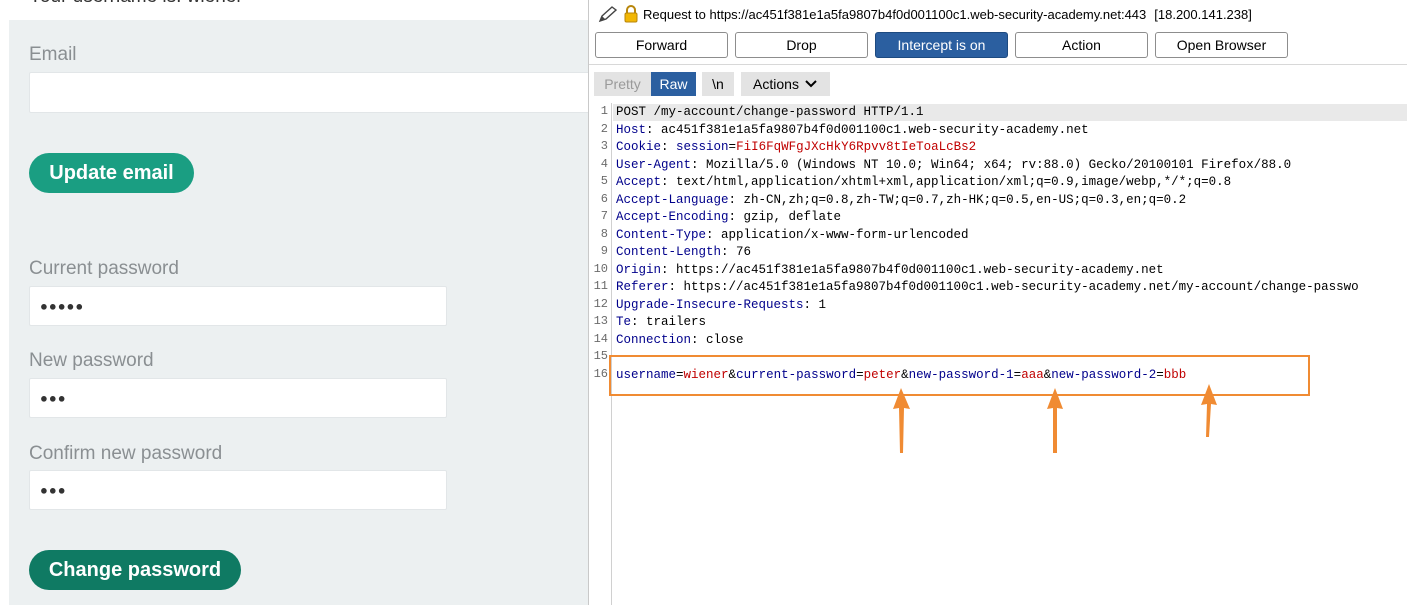  What do you see at coordinates (672, 217) in the screenshot?
I see `header-name: Accept-Encoding` at bounding box center [672, 217].